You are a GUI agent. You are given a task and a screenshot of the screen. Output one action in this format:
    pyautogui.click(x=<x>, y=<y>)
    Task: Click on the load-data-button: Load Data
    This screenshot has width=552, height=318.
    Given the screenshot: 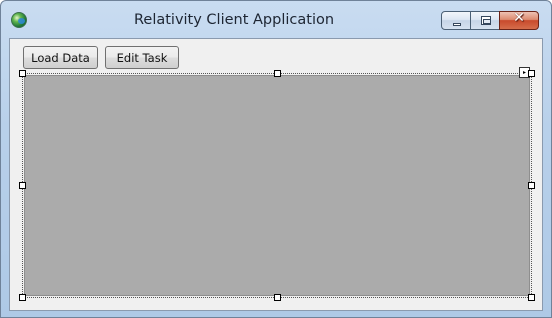 What is the action you would take?
    pyautogui.click(x=60, y=57)
    